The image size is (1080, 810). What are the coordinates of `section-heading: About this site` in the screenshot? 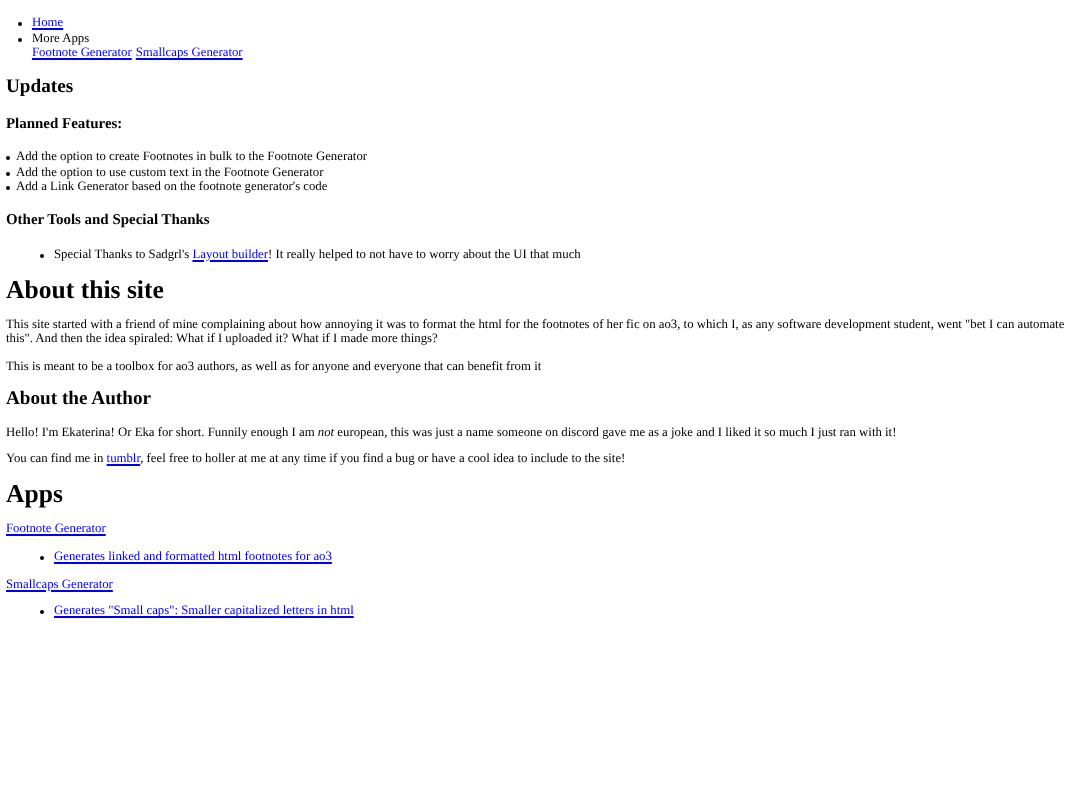 It's located at (86, 290).